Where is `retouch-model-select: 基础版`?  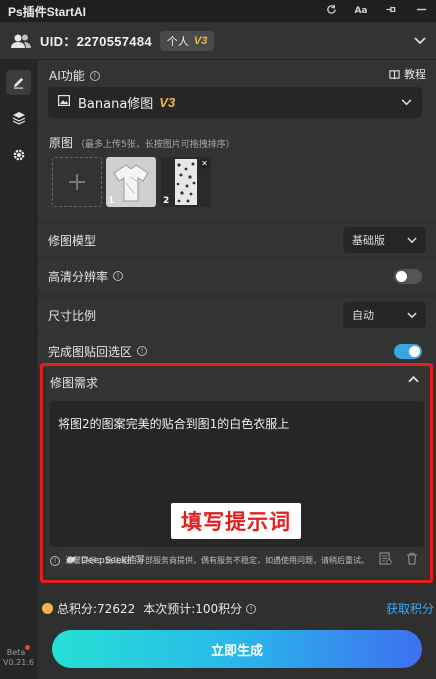 retouch-model-select: 基础版 is located at coordinates (384, 240).